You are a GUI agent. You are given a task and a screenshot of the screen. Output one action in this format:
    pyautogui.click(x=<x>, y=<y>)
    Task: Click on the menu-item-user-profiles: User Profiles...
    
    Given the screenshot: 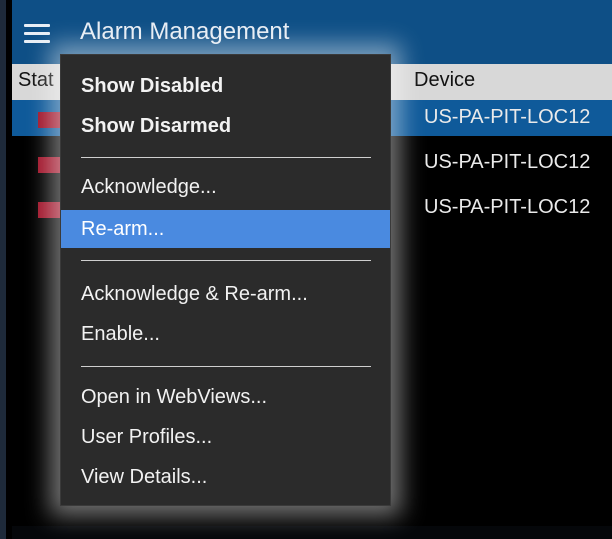 What is the action you would take?
    pyautogui.click(x=225, y=437)
    